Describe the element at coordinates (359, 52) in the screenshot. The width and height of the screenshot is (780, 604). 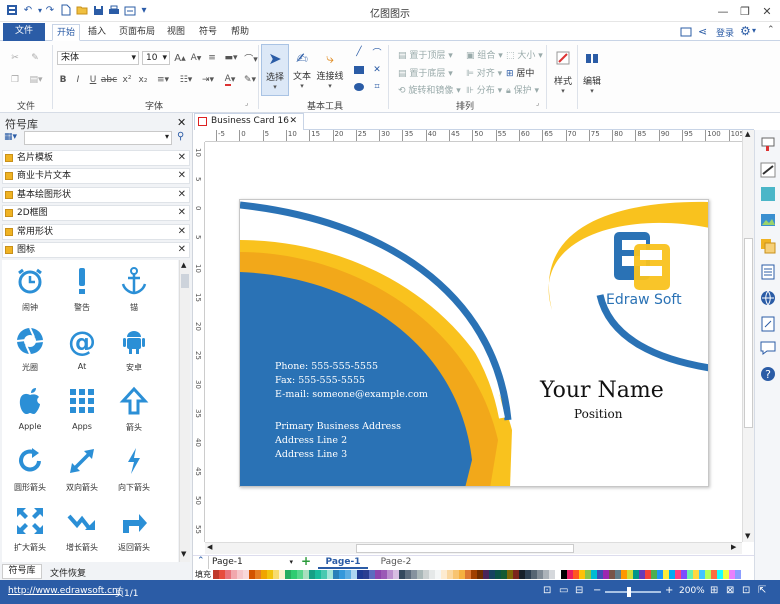
I see `line-icon: ╱` at that location.